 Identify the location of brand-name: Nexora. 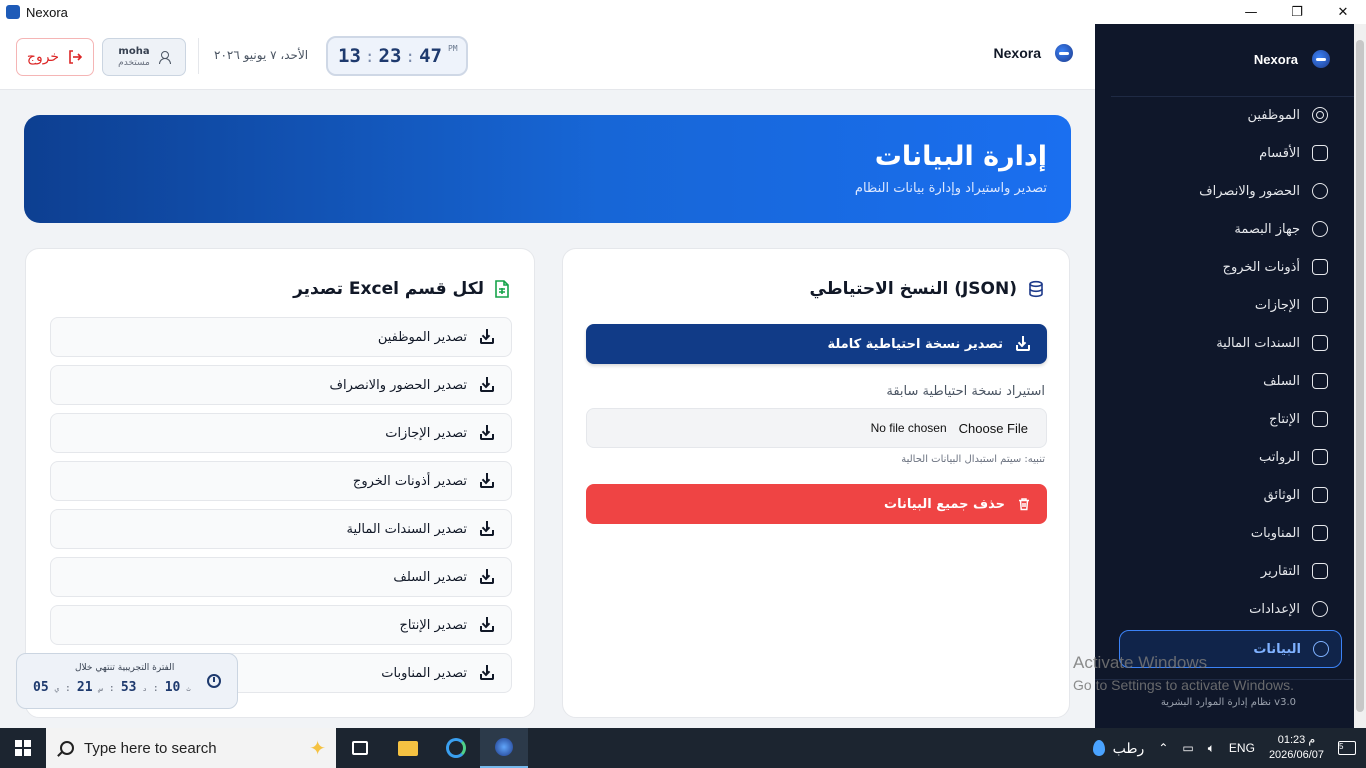
(1017, 53).